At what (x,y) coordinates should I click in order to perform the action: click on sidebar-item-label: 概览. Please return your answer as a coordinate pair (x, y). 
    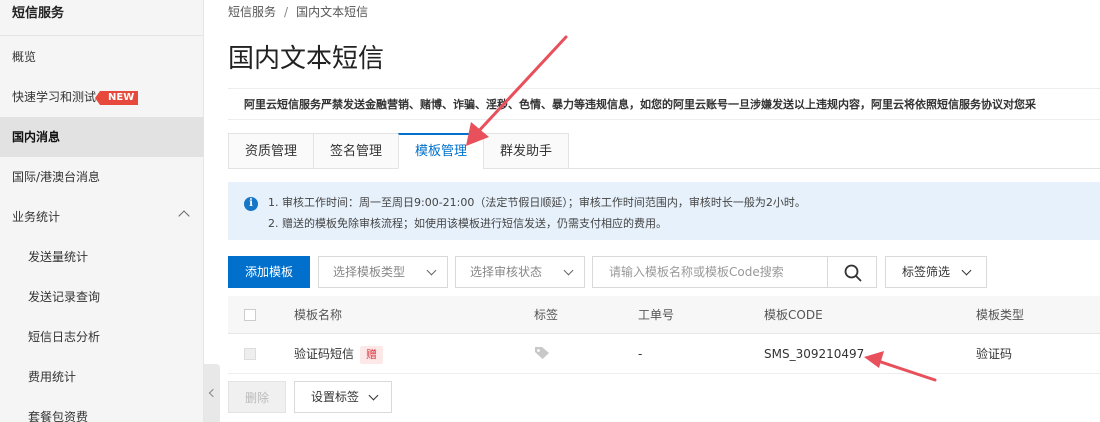
    Looking at the image, I should click on (24, 57).